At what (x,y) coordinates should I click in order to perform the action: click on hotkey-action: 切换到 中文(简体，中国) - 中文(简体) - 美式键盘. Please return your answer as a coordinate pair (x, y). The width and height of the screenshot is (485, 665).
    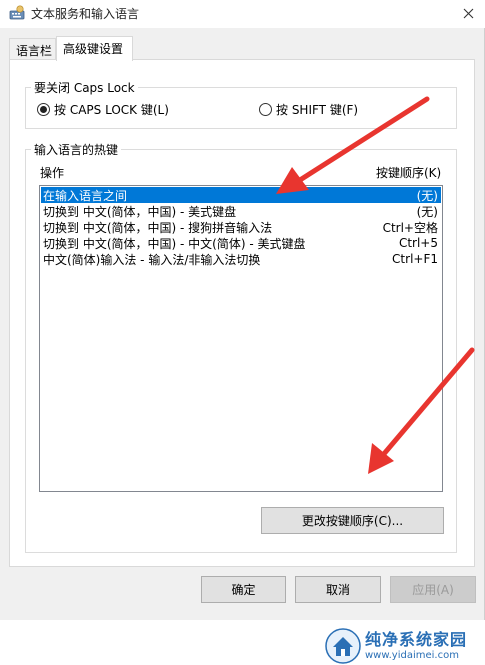
    Looking at the image, I should click on (174, 243).